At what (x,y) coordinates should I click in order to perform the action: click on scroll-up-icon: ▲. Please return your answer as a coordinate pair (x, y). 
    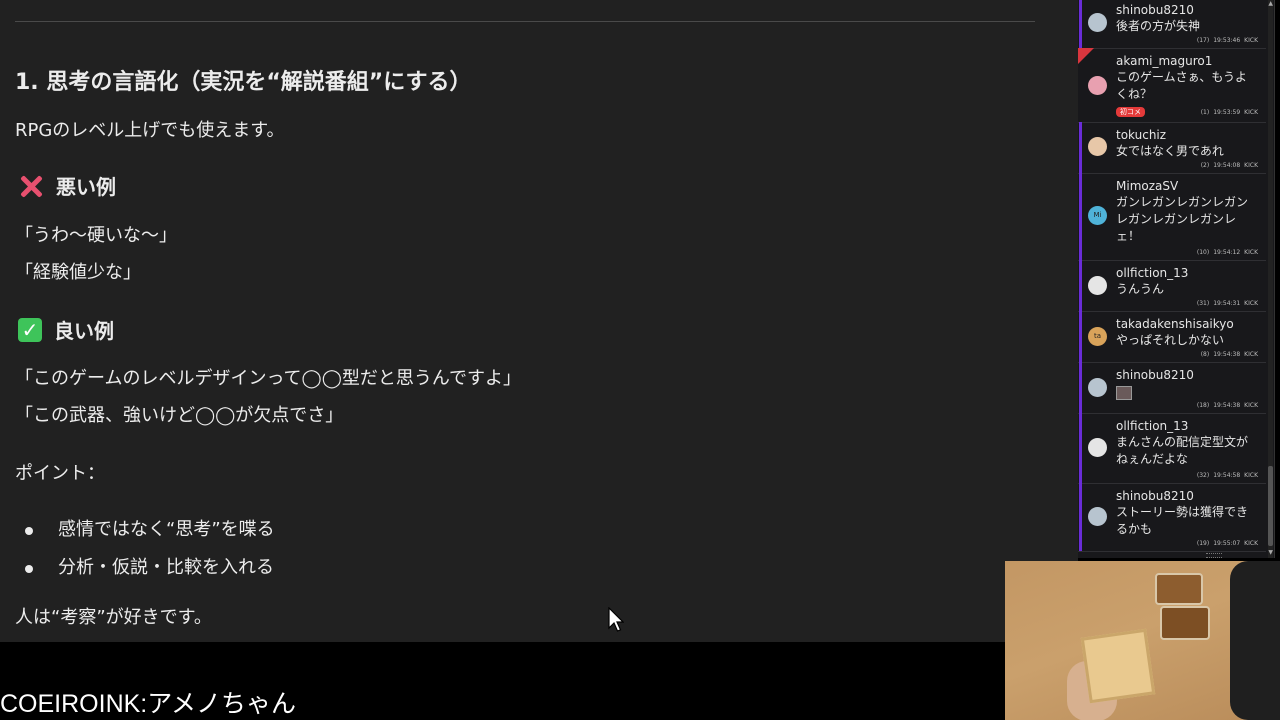
    Looking at the image, I should click on (1270, 3).